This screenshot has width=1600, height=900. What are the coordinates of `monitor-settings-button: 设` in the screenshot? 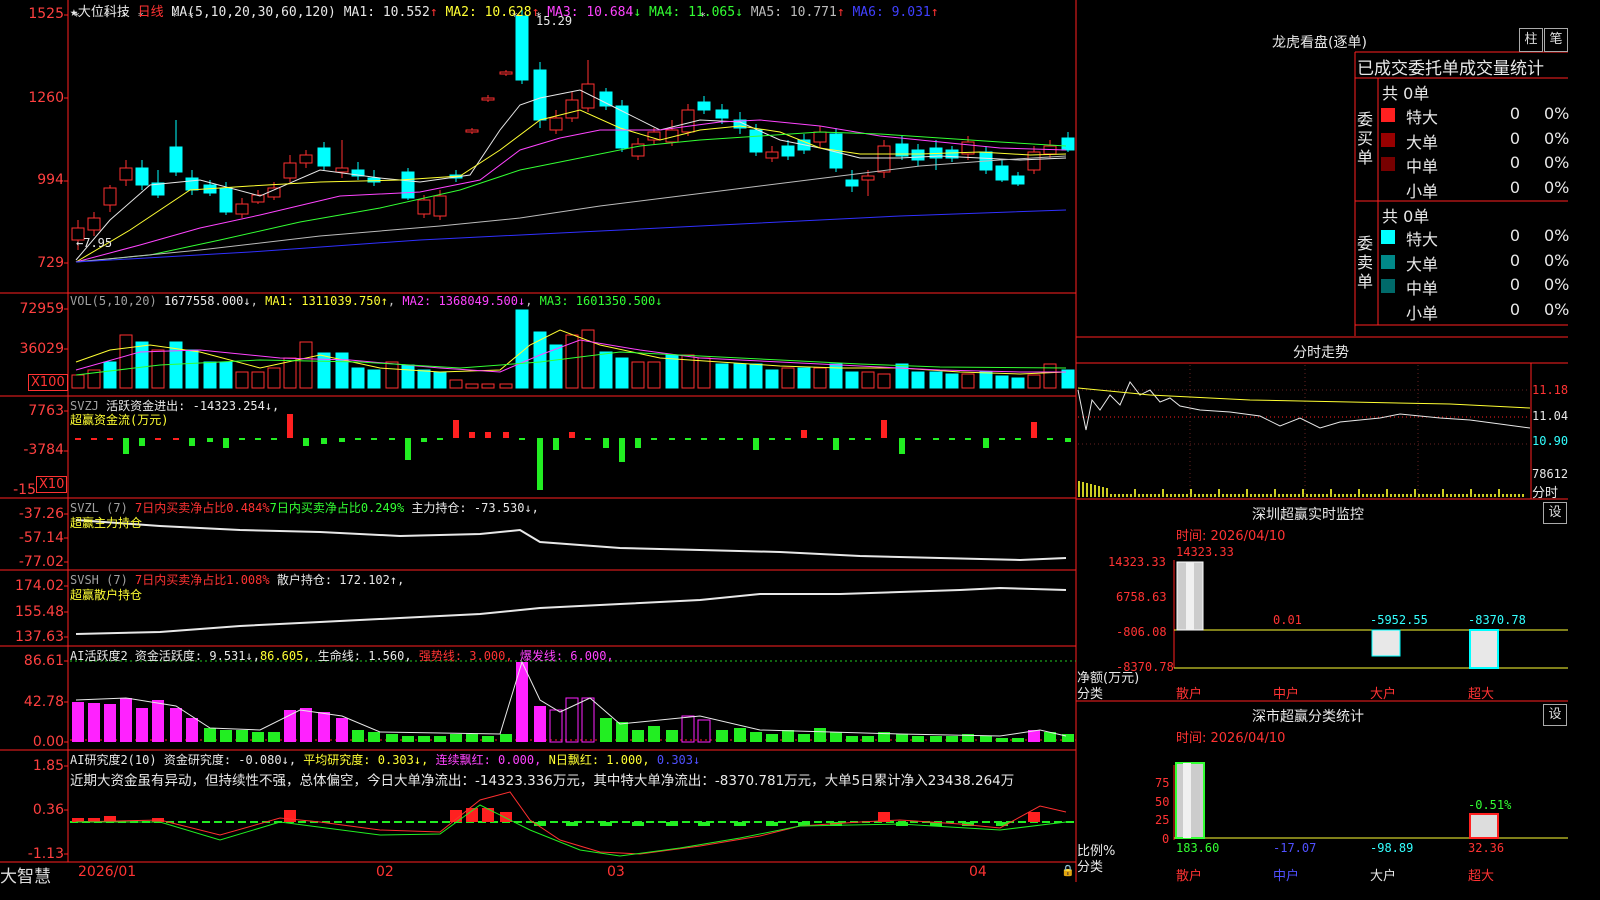 It's located at (1555, 513).